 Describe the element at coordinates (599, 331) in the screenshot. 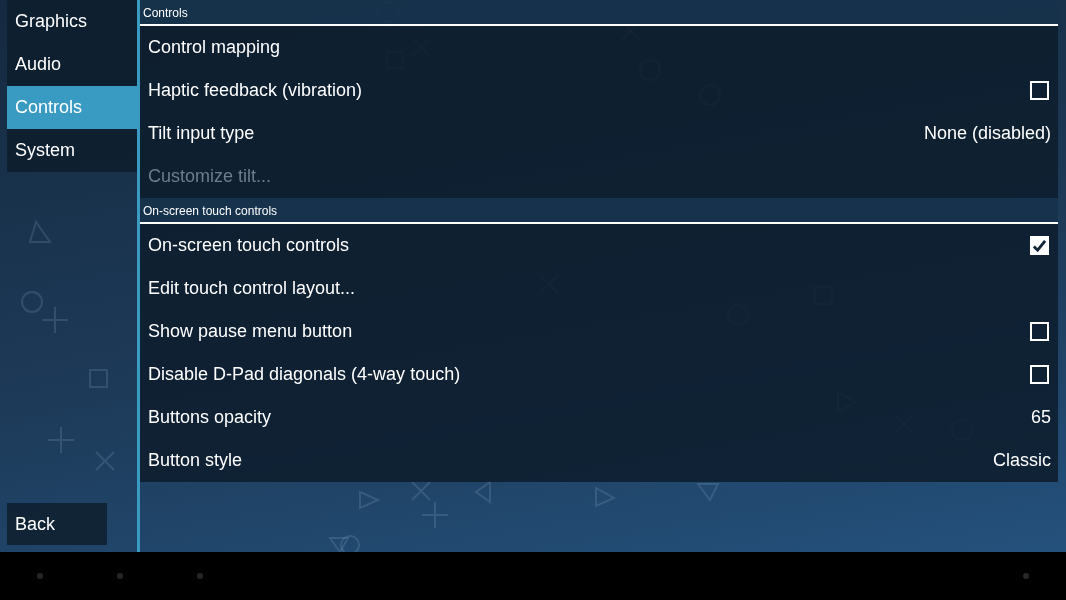

I see `setting-row: Show pause menu button` at that location.